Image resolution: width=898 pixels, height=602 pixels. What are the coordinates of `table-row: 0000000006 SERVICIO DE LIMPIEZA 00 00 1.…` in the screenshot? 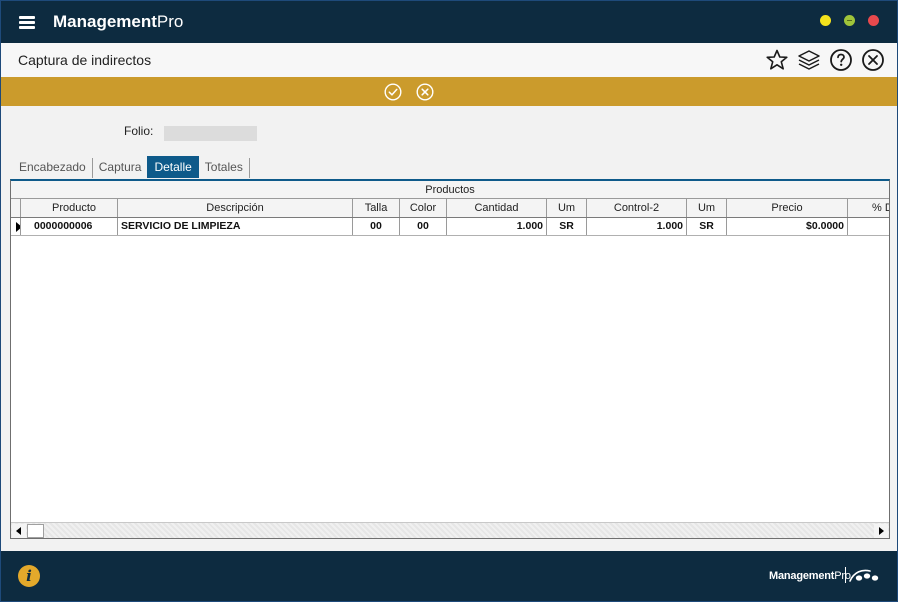 It's located at (450, 227).